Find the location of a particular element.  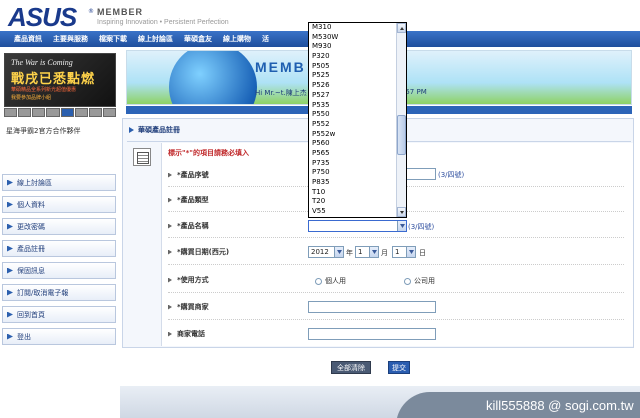

sidebar-item-label: 訂閱/取消電子報 is located at coordinates (43, 292).